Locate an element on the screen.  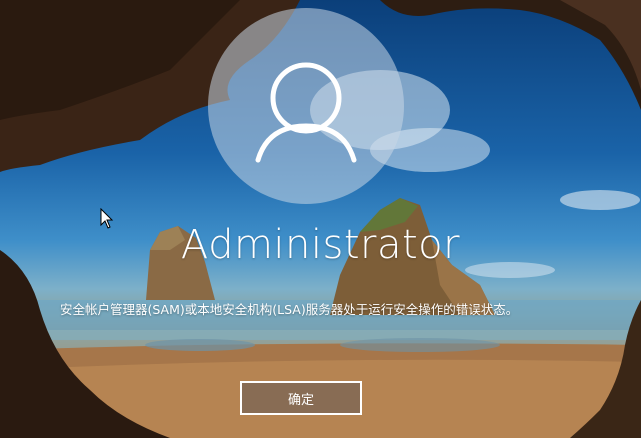
username-label: Administrator is located at coordinates (320, 245).